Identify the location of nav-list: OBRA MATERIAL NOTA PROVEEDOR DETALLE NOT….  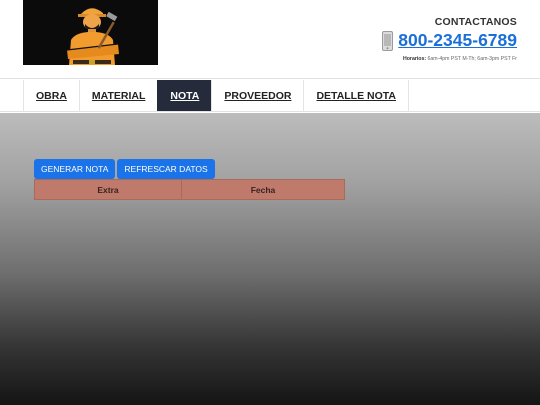
(216, 95).